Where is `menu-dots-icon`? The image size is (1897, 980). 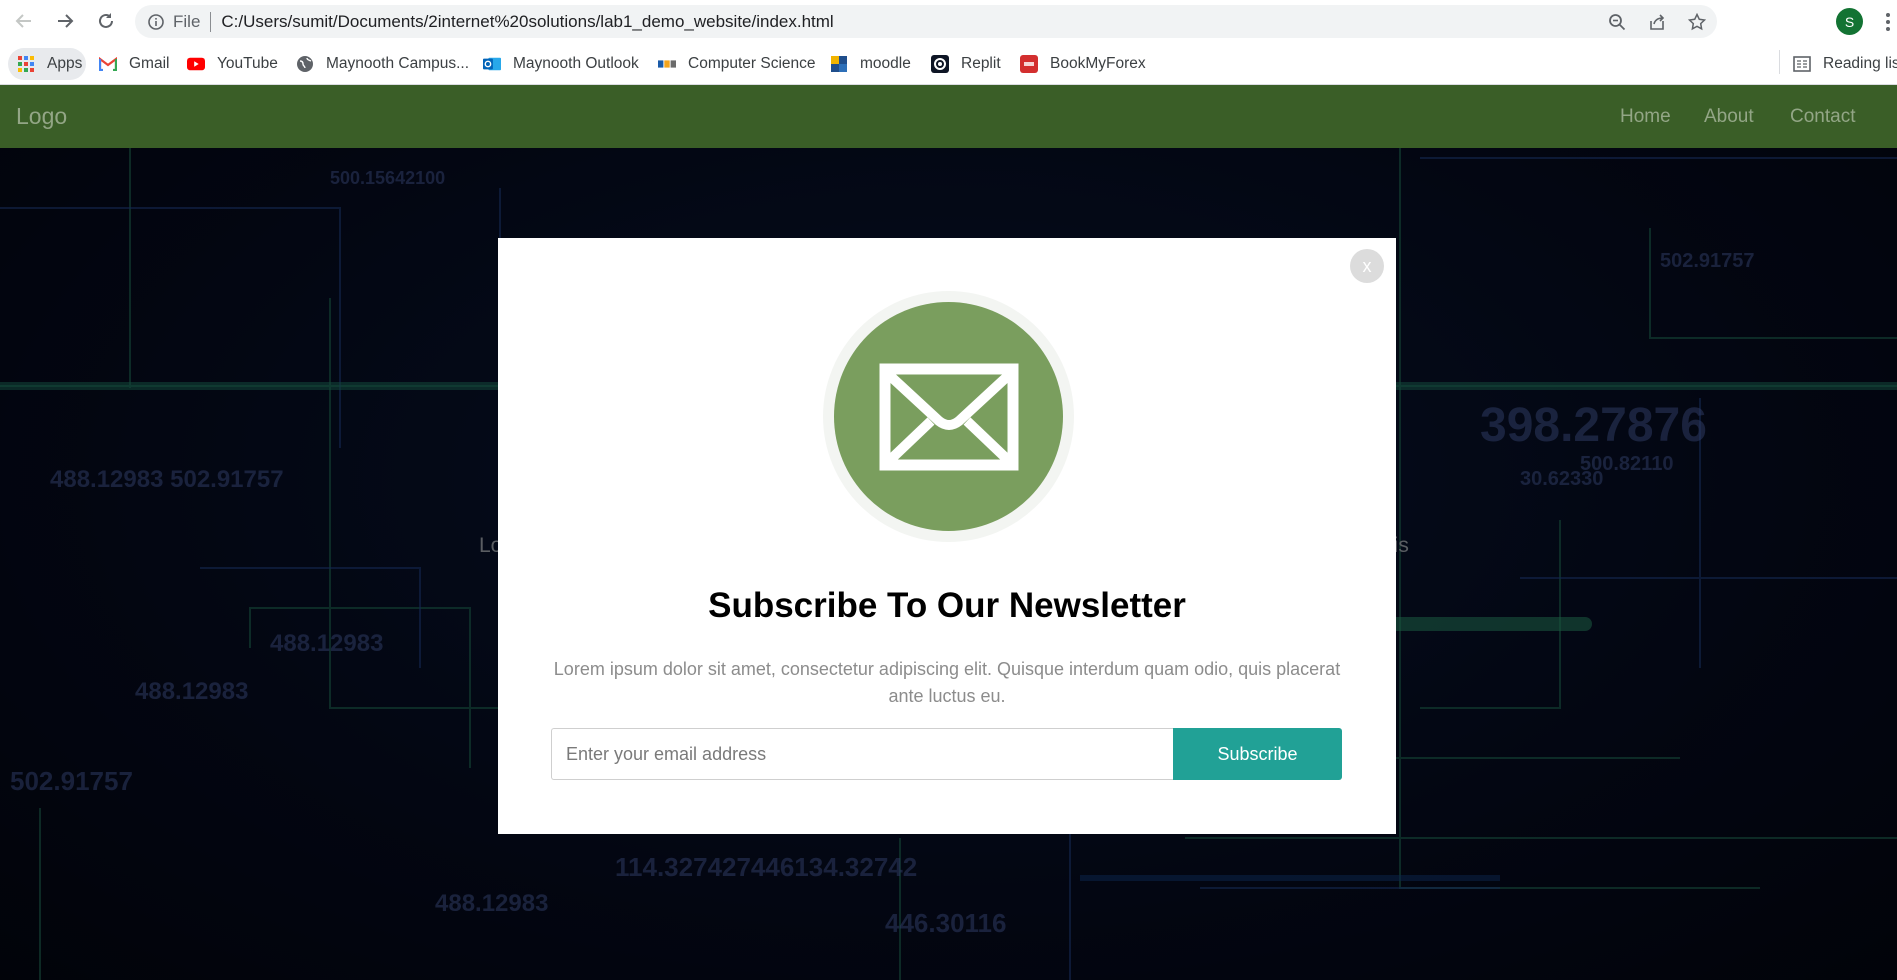 menu-dots-icon is located at coordinates (1887, 21).